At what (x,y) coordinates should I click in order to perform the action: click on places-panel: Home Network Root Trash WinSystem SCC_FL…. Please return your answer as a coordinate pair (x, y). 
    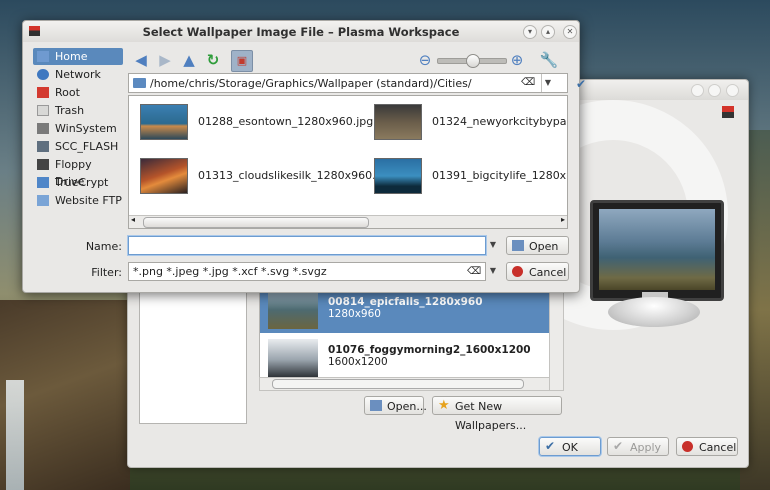
    Looking at the image, I should click on (76, 131).